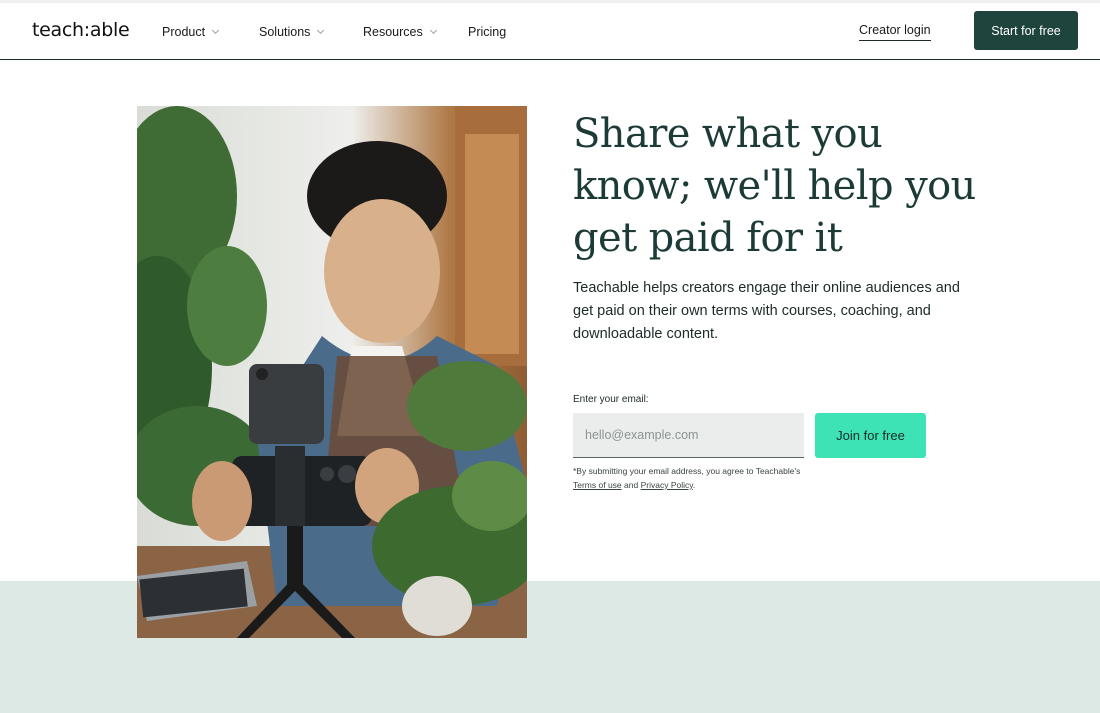  I want to click on nav-product: Product, so click(191, 32).